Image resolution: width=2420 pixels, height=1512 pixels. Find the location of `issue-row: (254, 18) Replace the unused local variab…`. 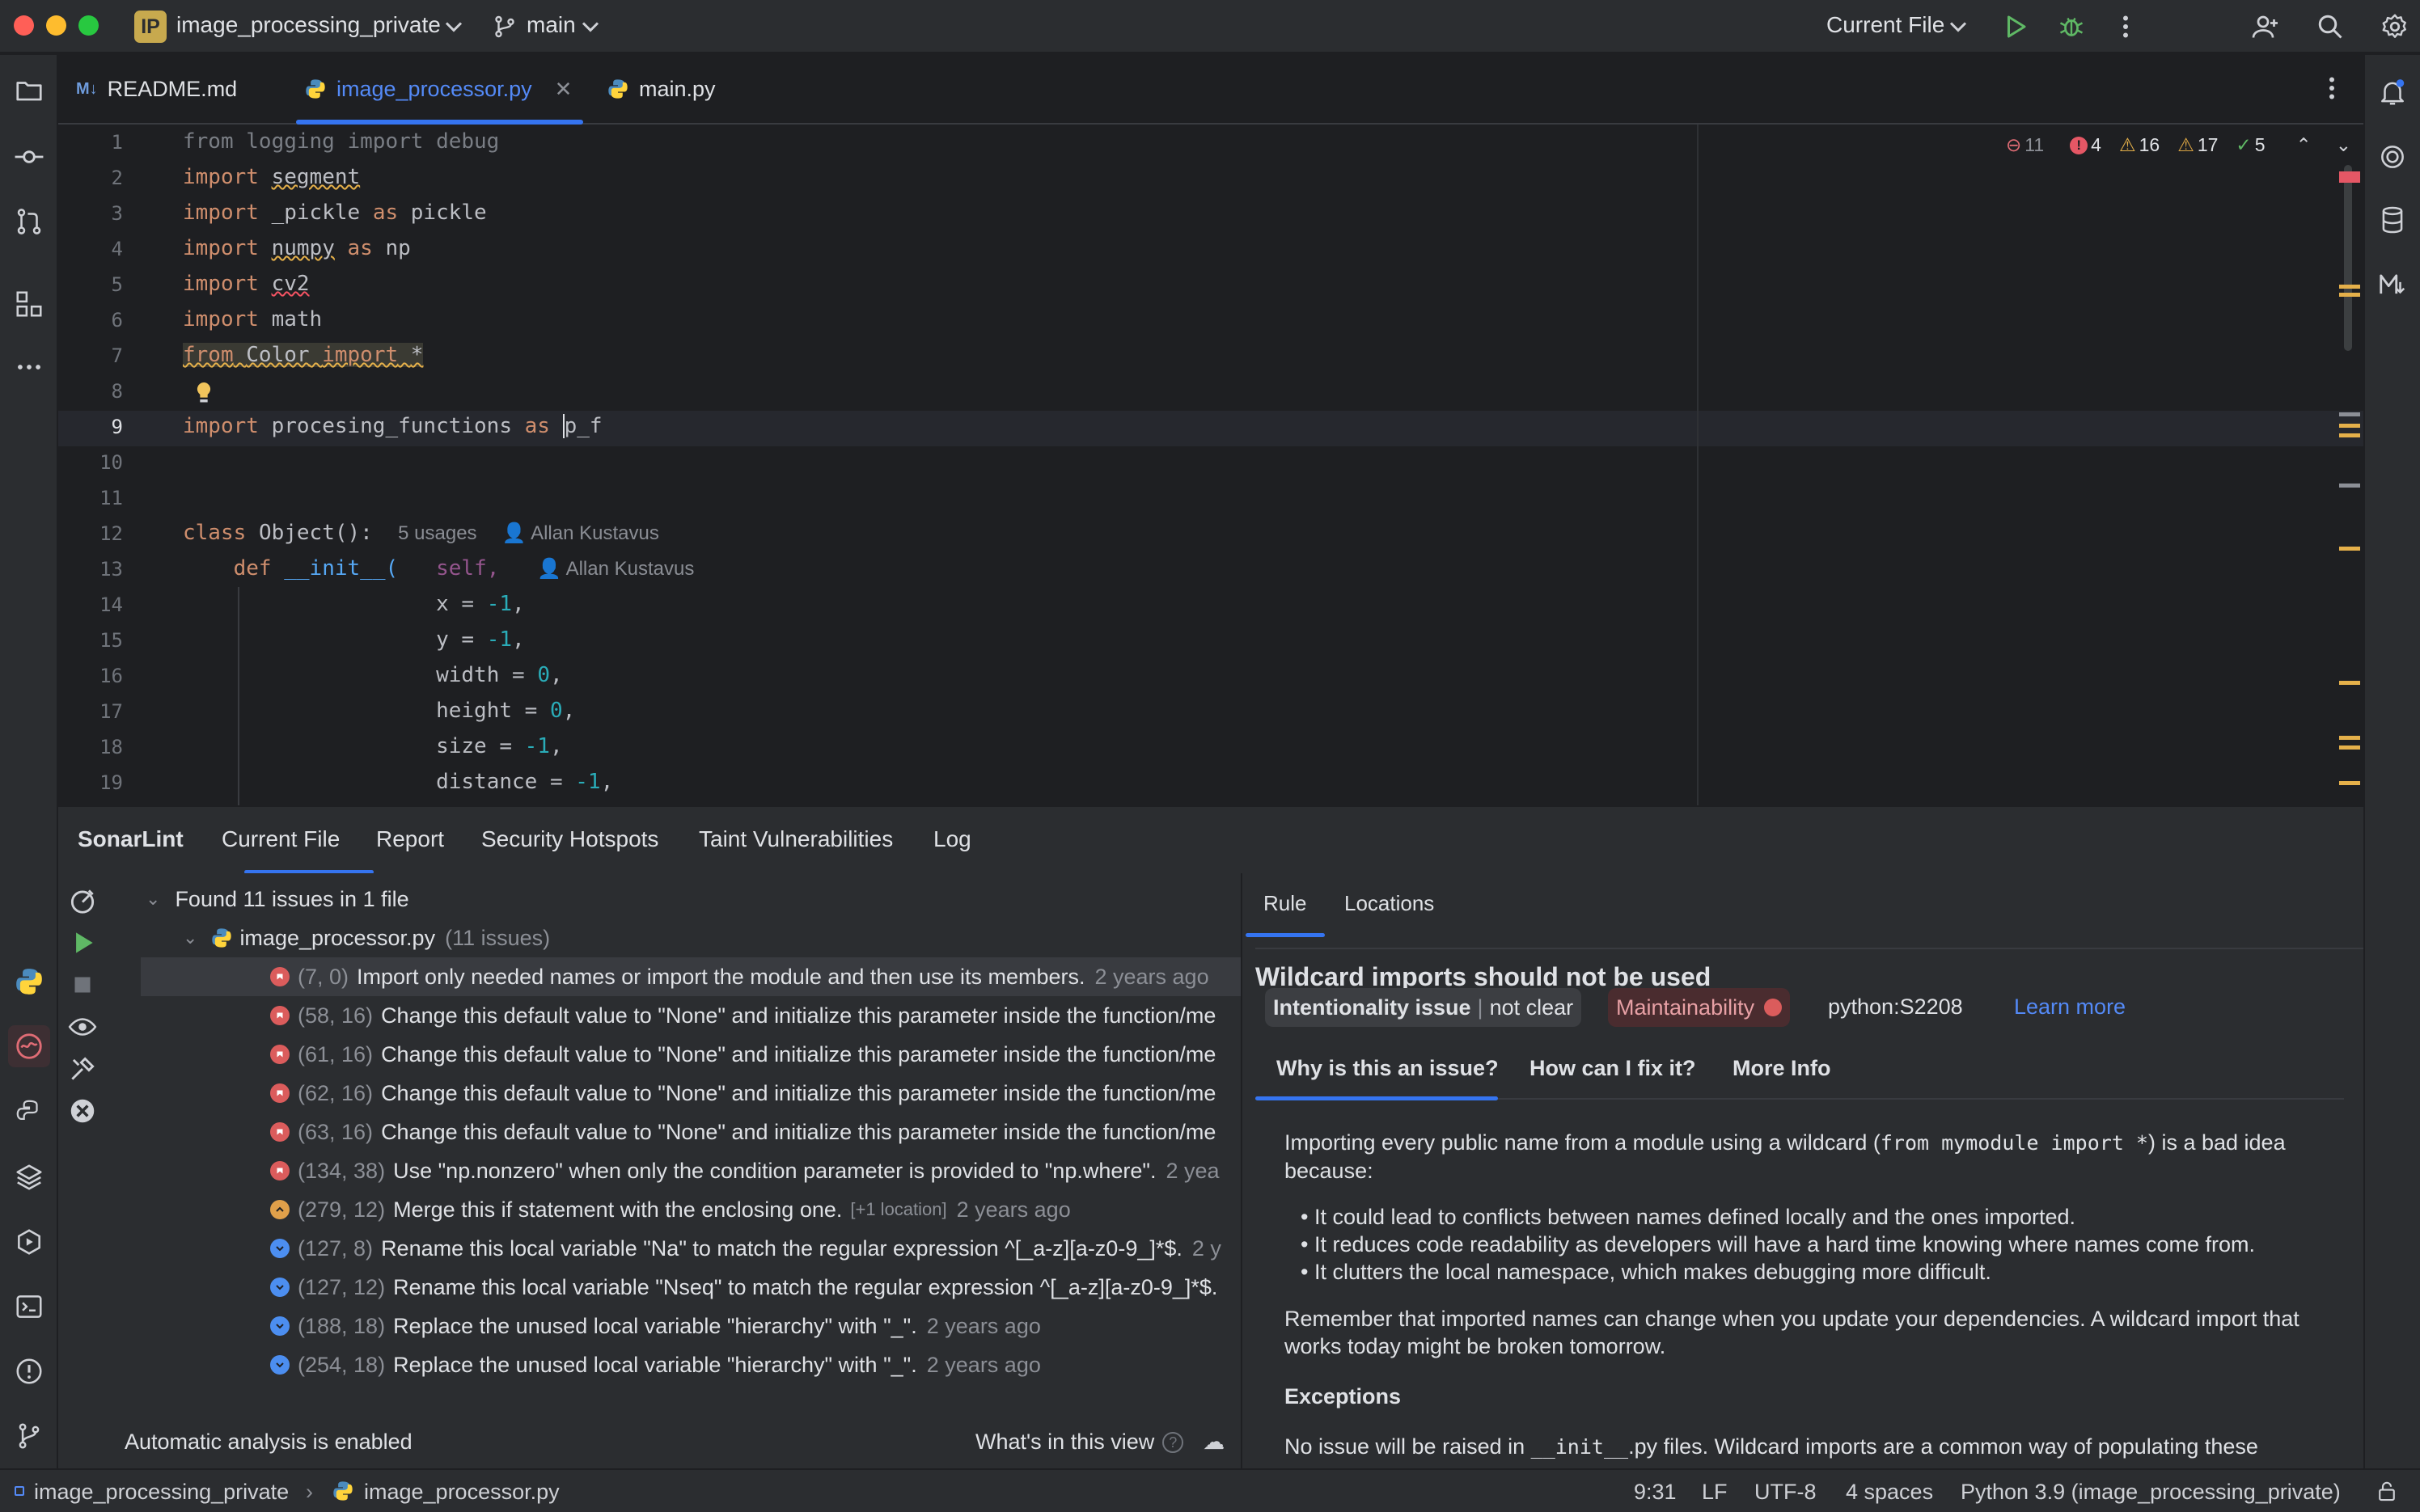

issue-row: (254, 18) Replace the unused local variab… is located at coordinates (691, 1364).